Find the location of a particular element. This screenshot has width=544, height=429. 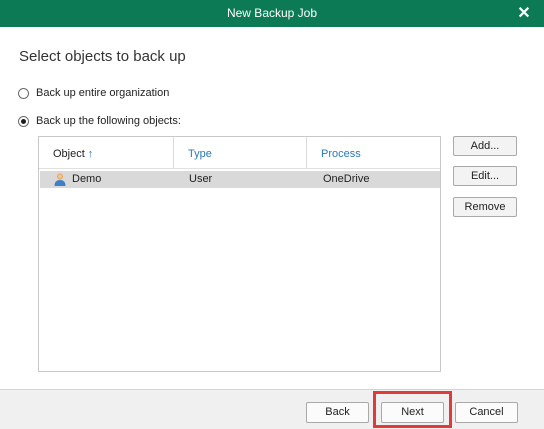

table-row: Demo User OneDrive is located at coordinates (240, 179).